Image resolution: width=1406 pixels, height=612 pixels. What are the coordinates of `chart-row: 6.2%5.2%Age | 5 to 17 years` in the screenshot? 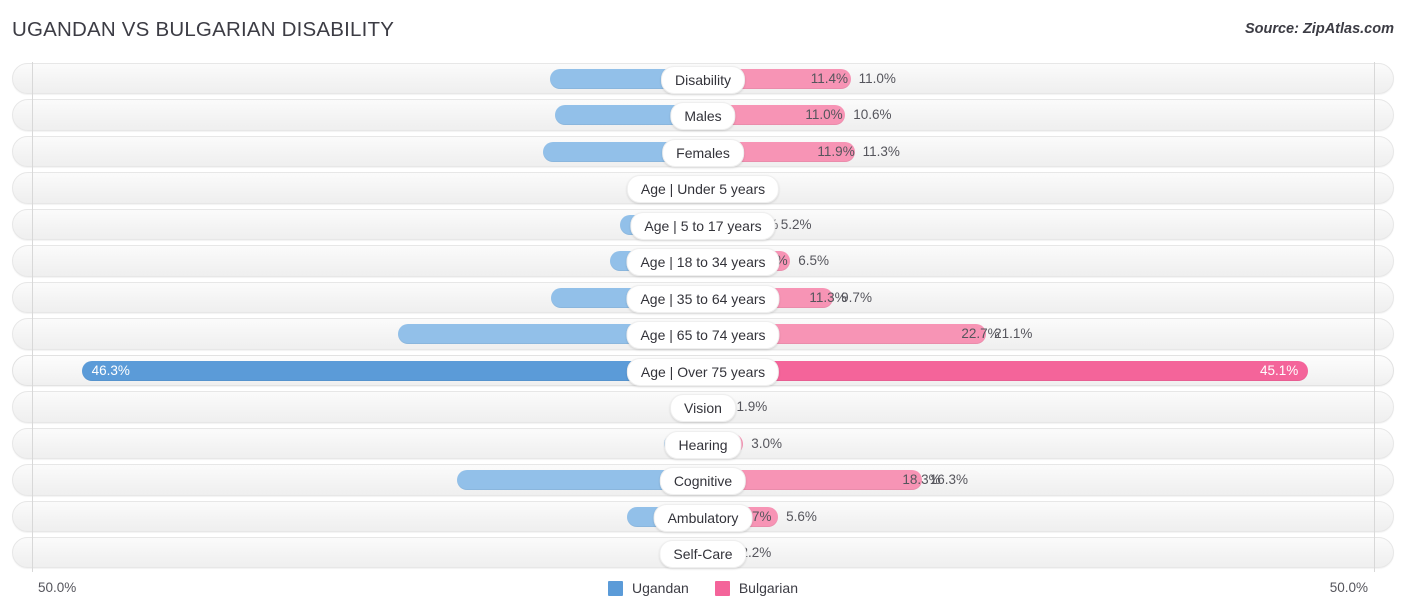 It's located at (703, 224).